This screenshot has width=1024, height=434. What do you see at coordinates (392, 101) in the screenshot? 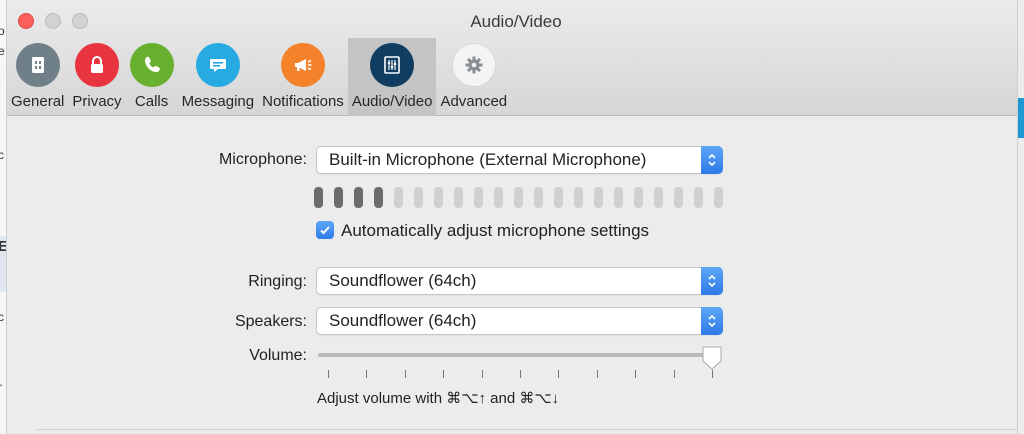
I see `tab-label: Audio/Video` at bounding box center [392, 101].